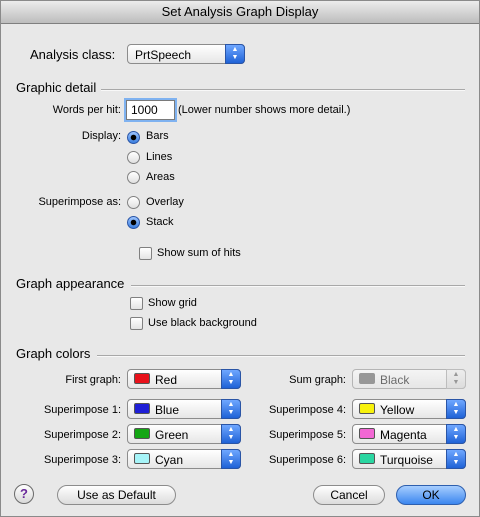 Image resolution: width=480 pixels, height=517 pixels. What do you see at coordinates (166, 380) in the screenshot?
I see `first-graph-value: Red` at bounding box center [166, 380].